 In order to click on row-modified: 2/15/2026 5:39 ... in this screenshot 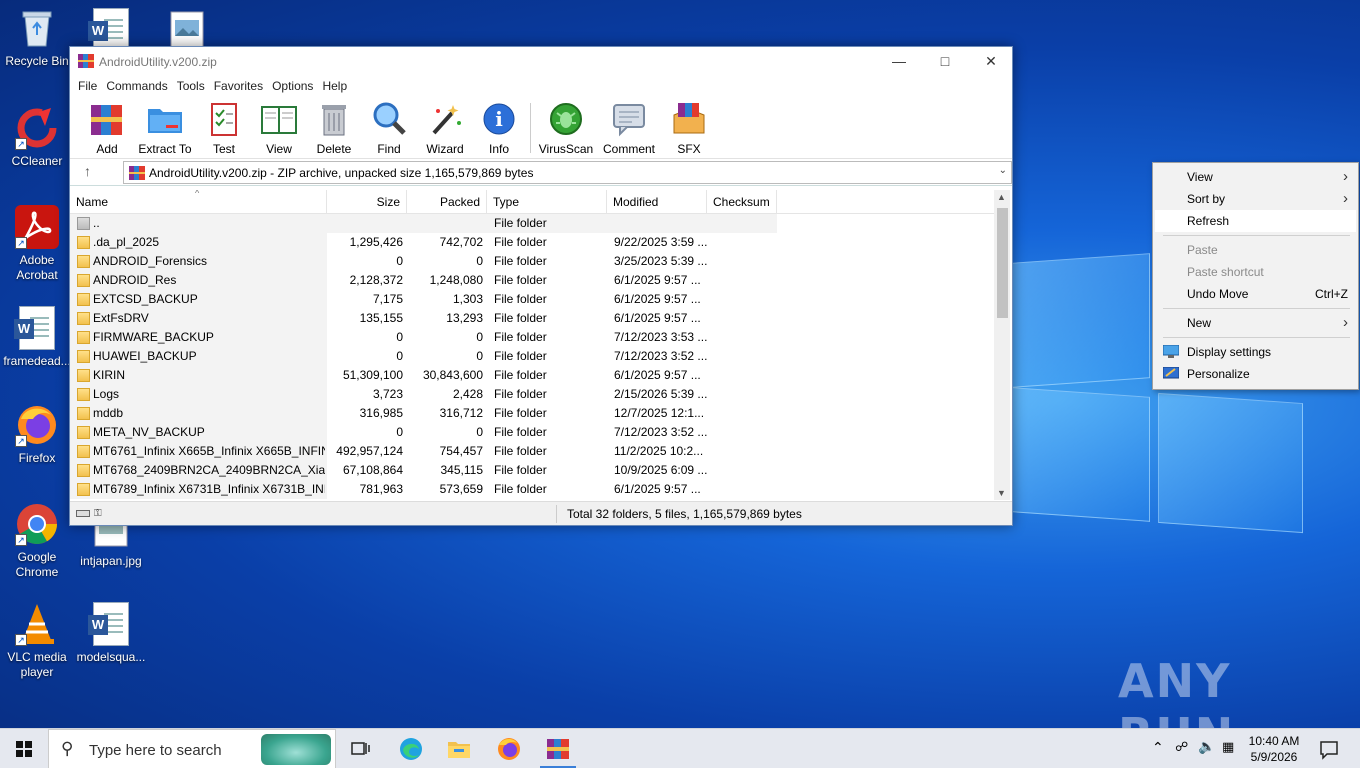, I will do `click(661, 394)`.